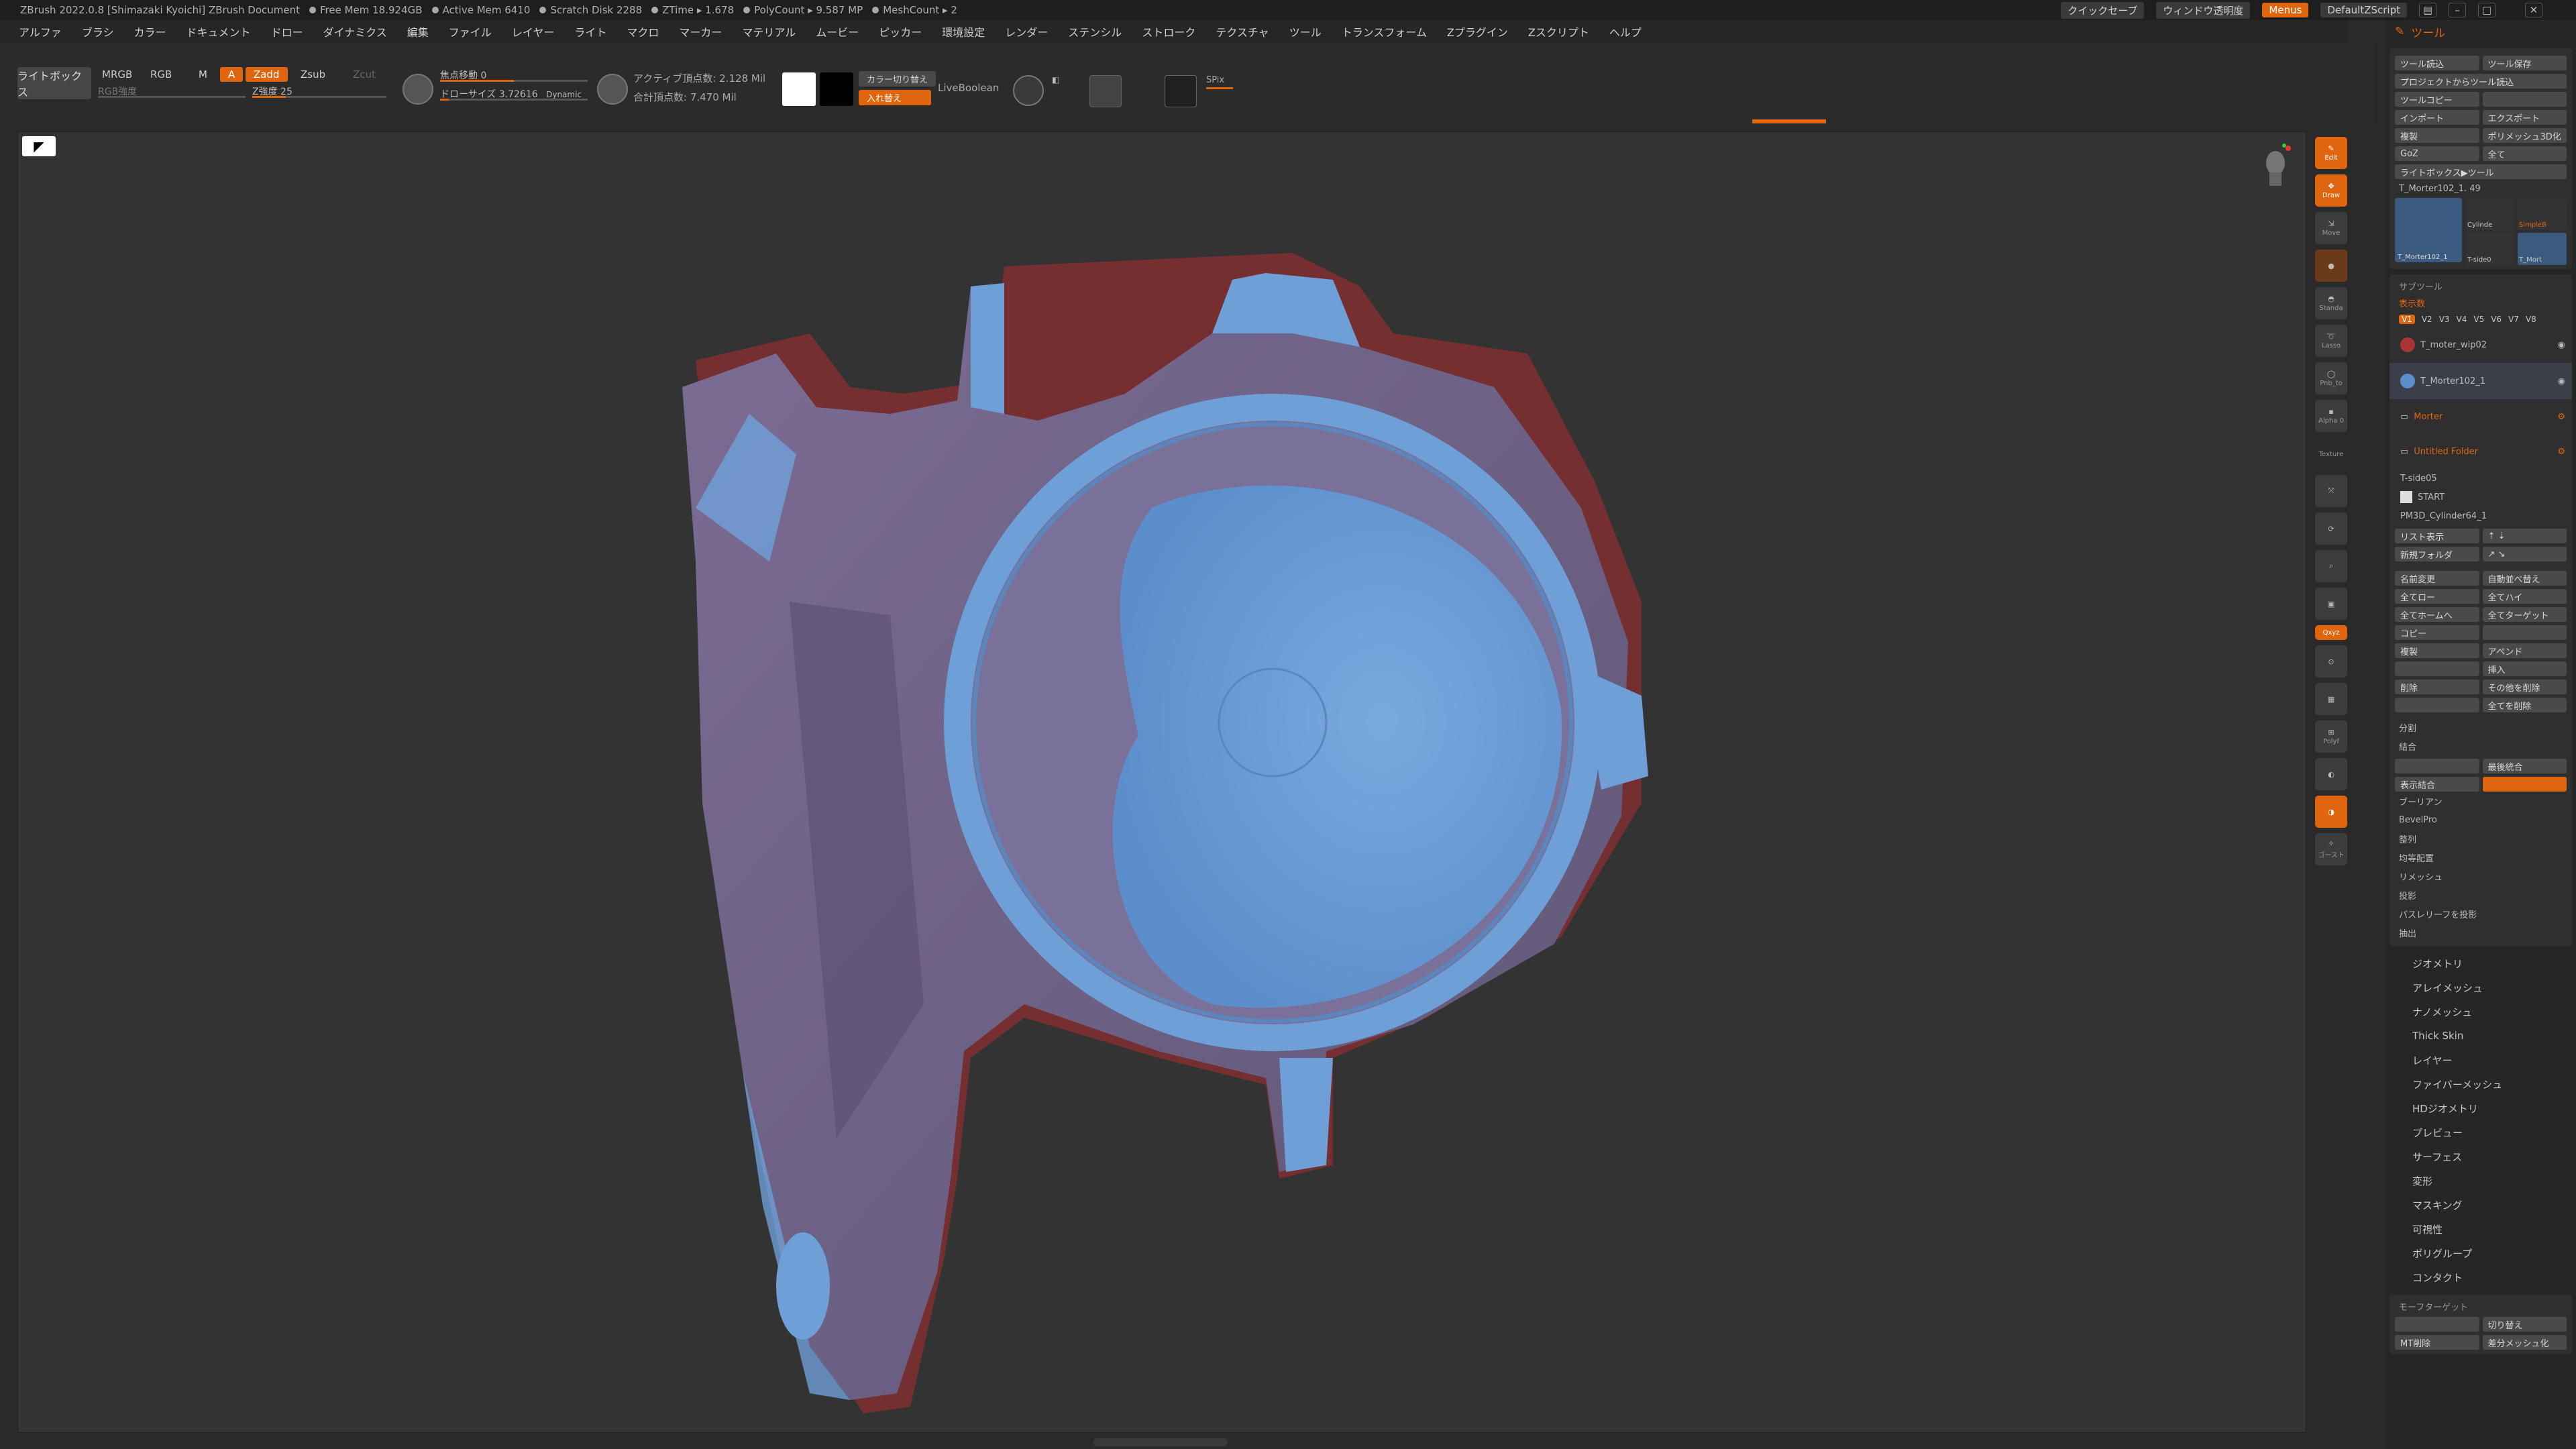 The image size is (2576, 1449). What do you see at coordinates (2481, 497) in the screenshot?
I see `subtool-item: START` at bounding box center [2481, 497].